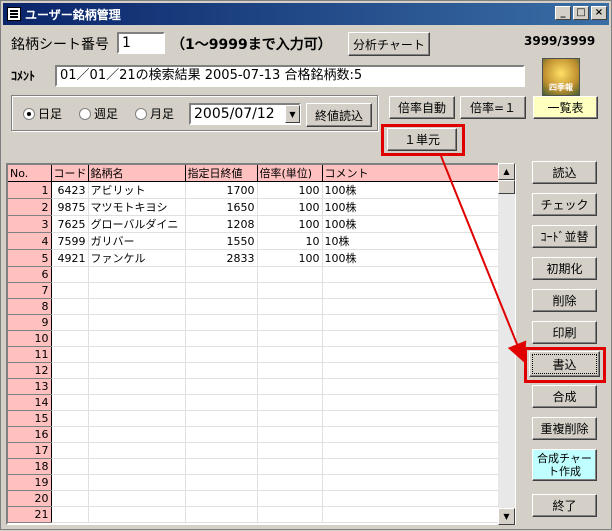 The width and height of the screenshot is (612, 531). What do you see at coordinates (563, 13) in the screenshot?
I see `minimize-icon: _` at bounding box center [563, 13].